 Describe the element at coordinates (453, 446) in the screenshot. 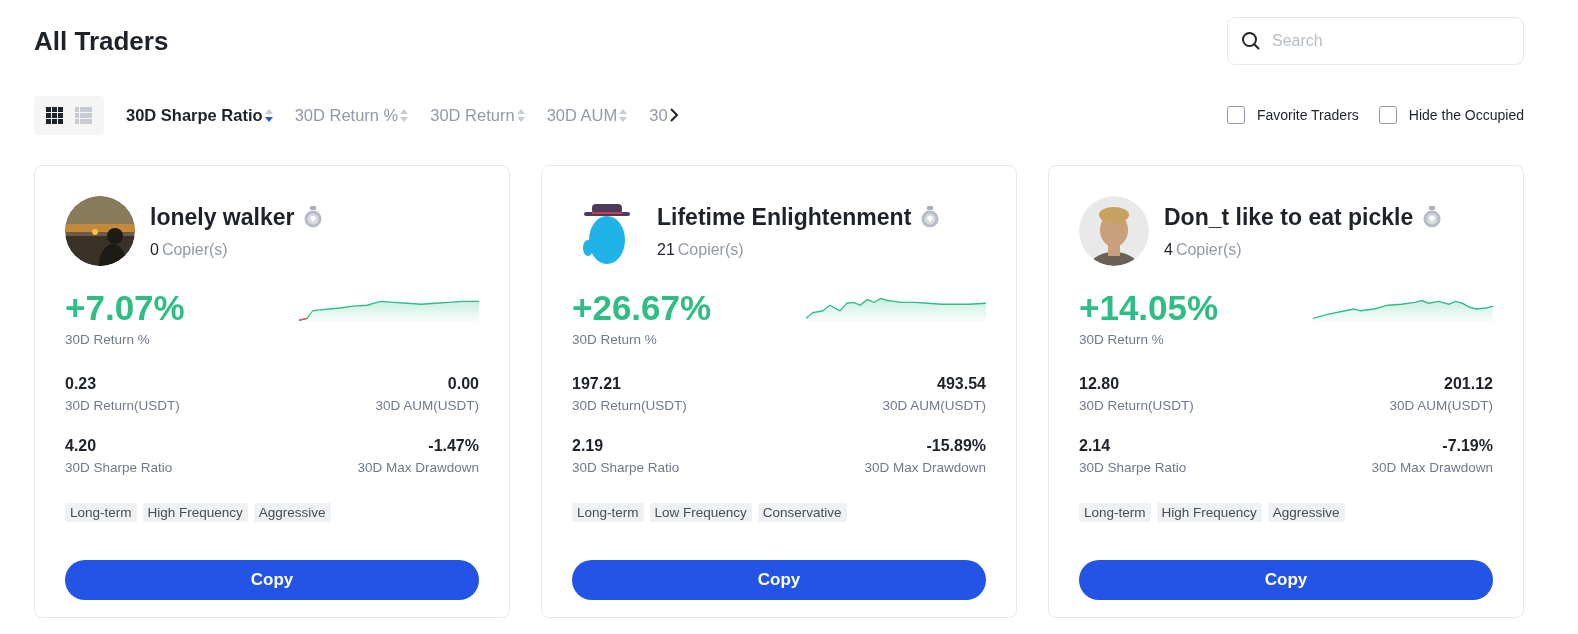

I see `stat-value: -1.47%` at that location.